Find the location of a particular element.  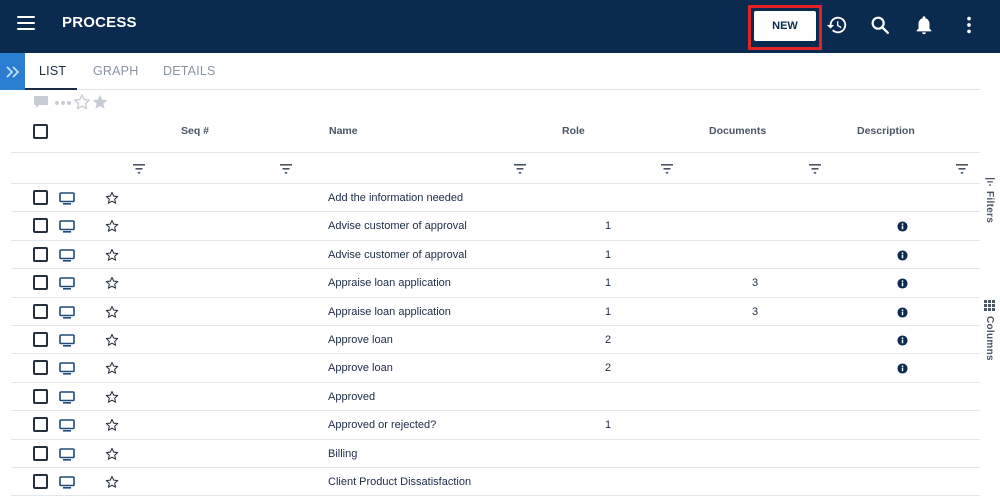

column-header-name: Name is located at coordinates (343, 131).